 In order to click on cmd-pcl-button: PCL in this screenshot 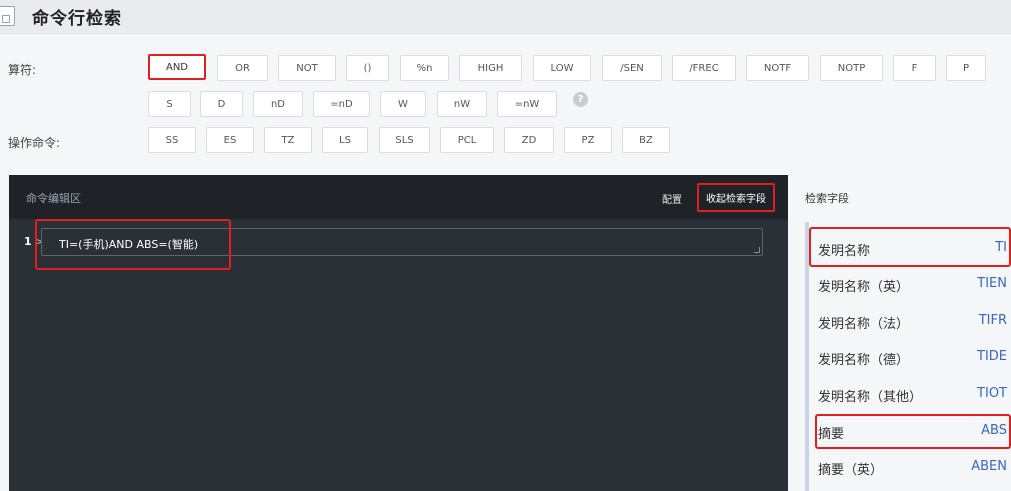, I will do `click(467, 140)`.